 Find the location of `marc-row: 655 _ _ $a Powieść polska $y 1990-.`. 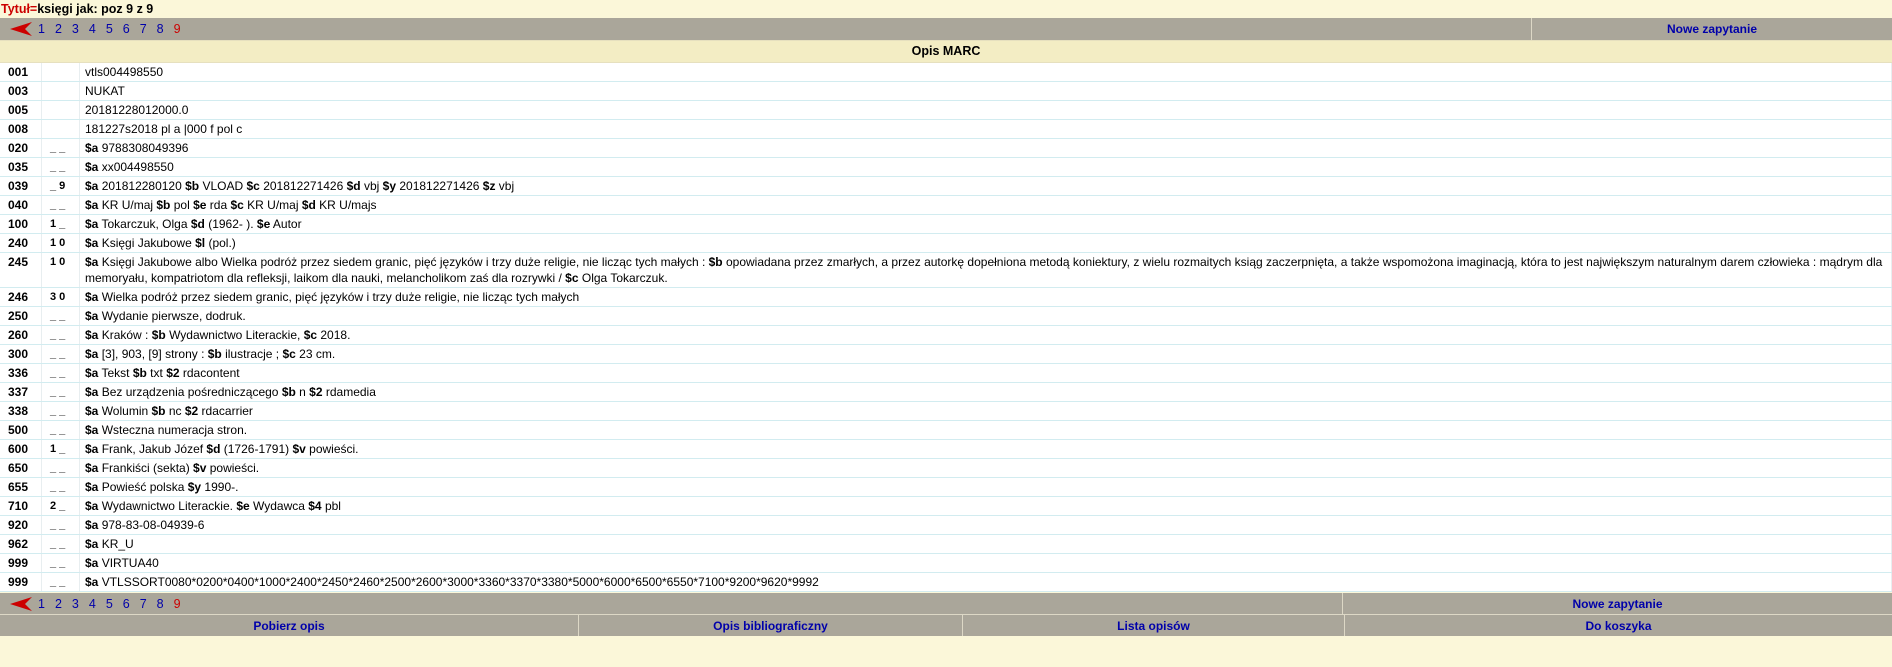

marc-row: 655 _ _ $a Powieść polska $y 1990-. is located at coordinates (946, 487).